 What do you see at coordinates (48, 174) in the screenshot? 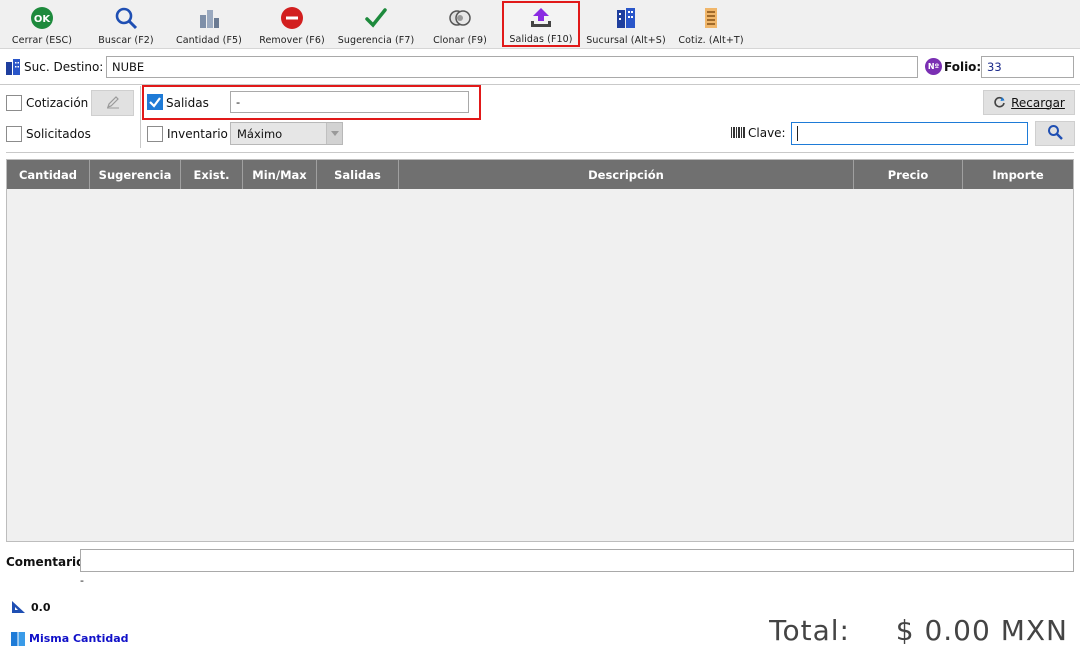
I see `col-cantidad: Cantidad` at bounding box center [48, 174].